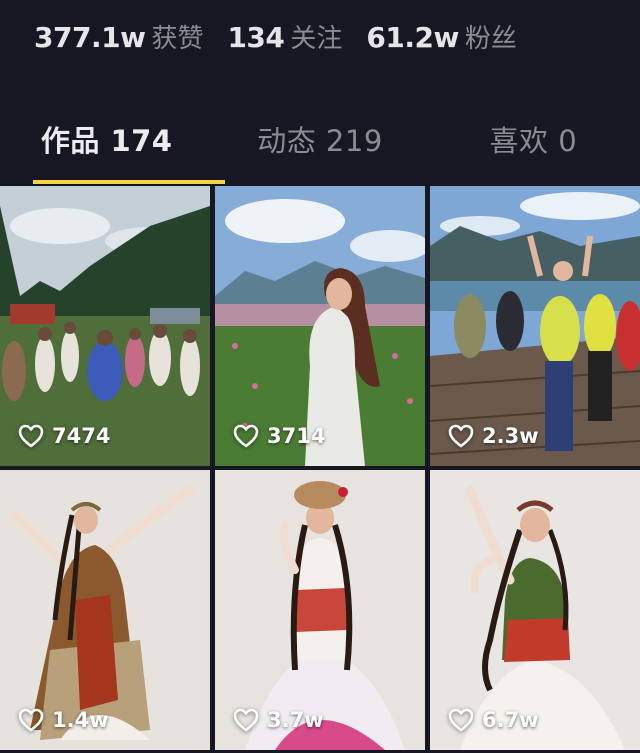  I want to click on likes-text-6: 6.7w, so click(510, 720).